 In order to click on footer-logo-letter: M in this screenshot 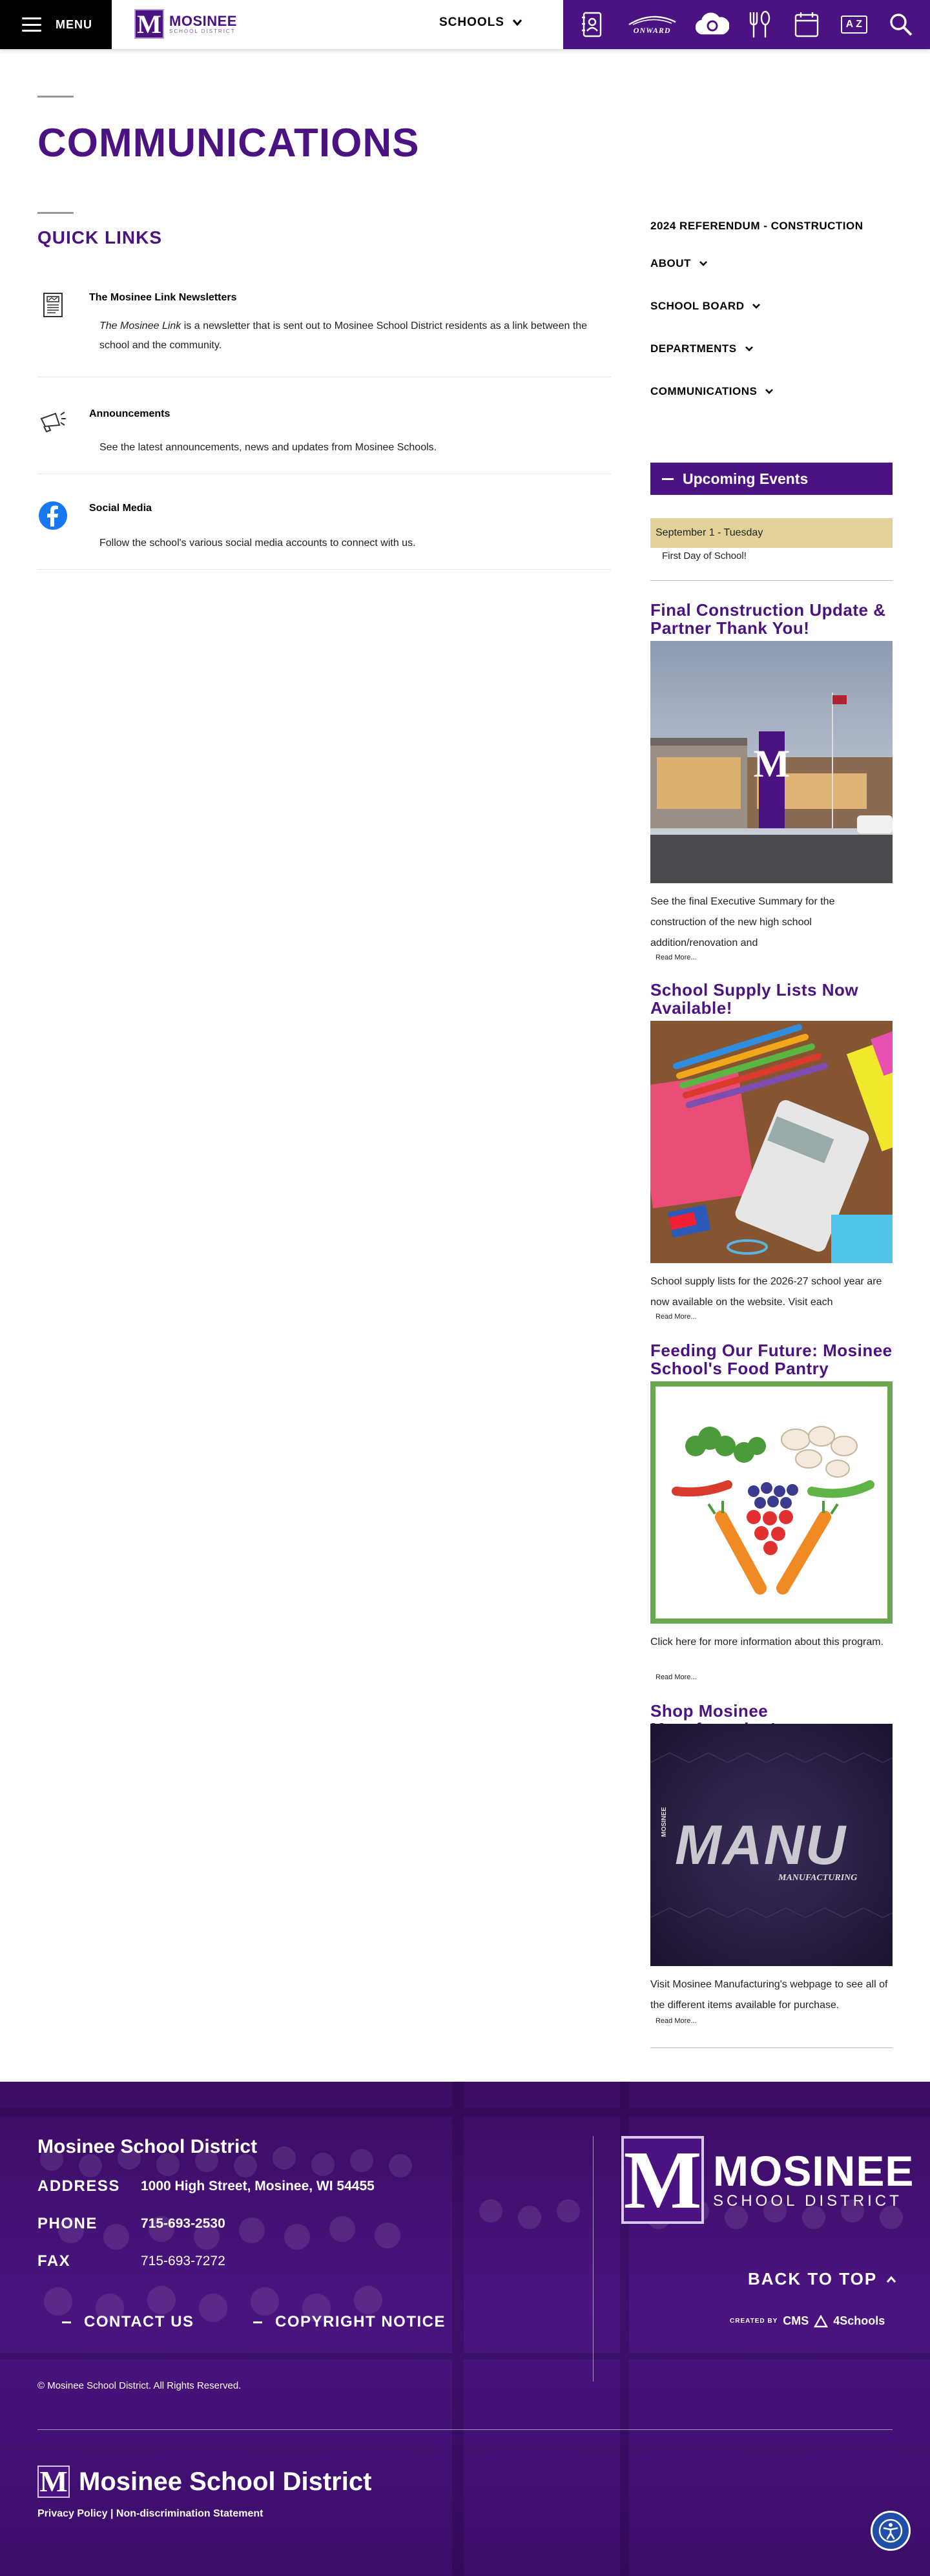, I will do `click(662, 2180)`.